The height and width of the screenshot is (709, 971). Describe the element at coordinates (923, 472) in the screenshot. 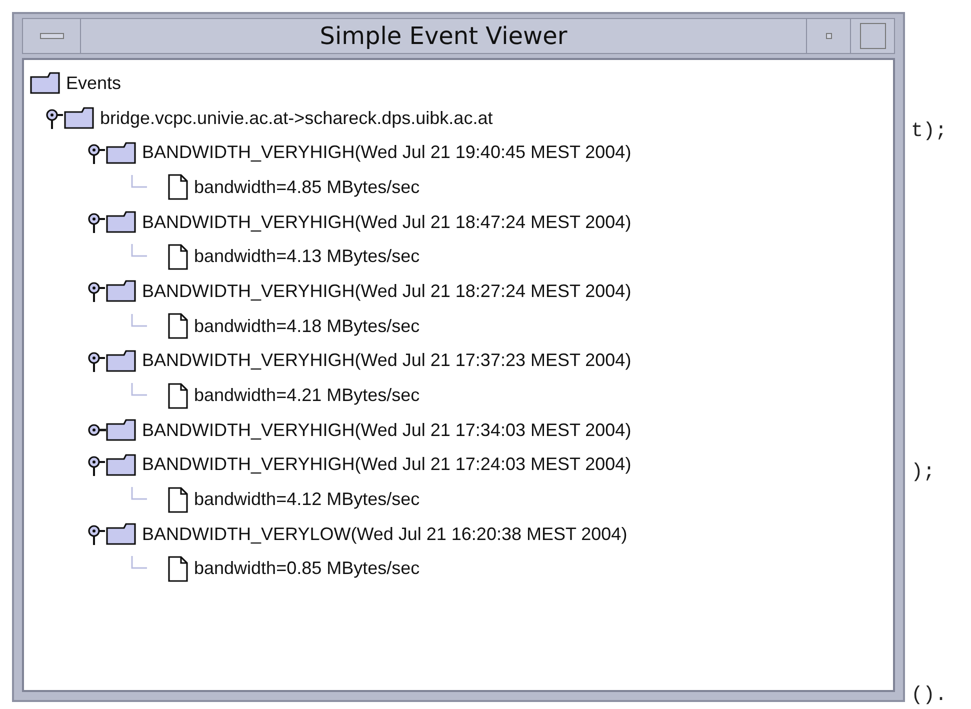

I see `code-fragment: );` at that location.